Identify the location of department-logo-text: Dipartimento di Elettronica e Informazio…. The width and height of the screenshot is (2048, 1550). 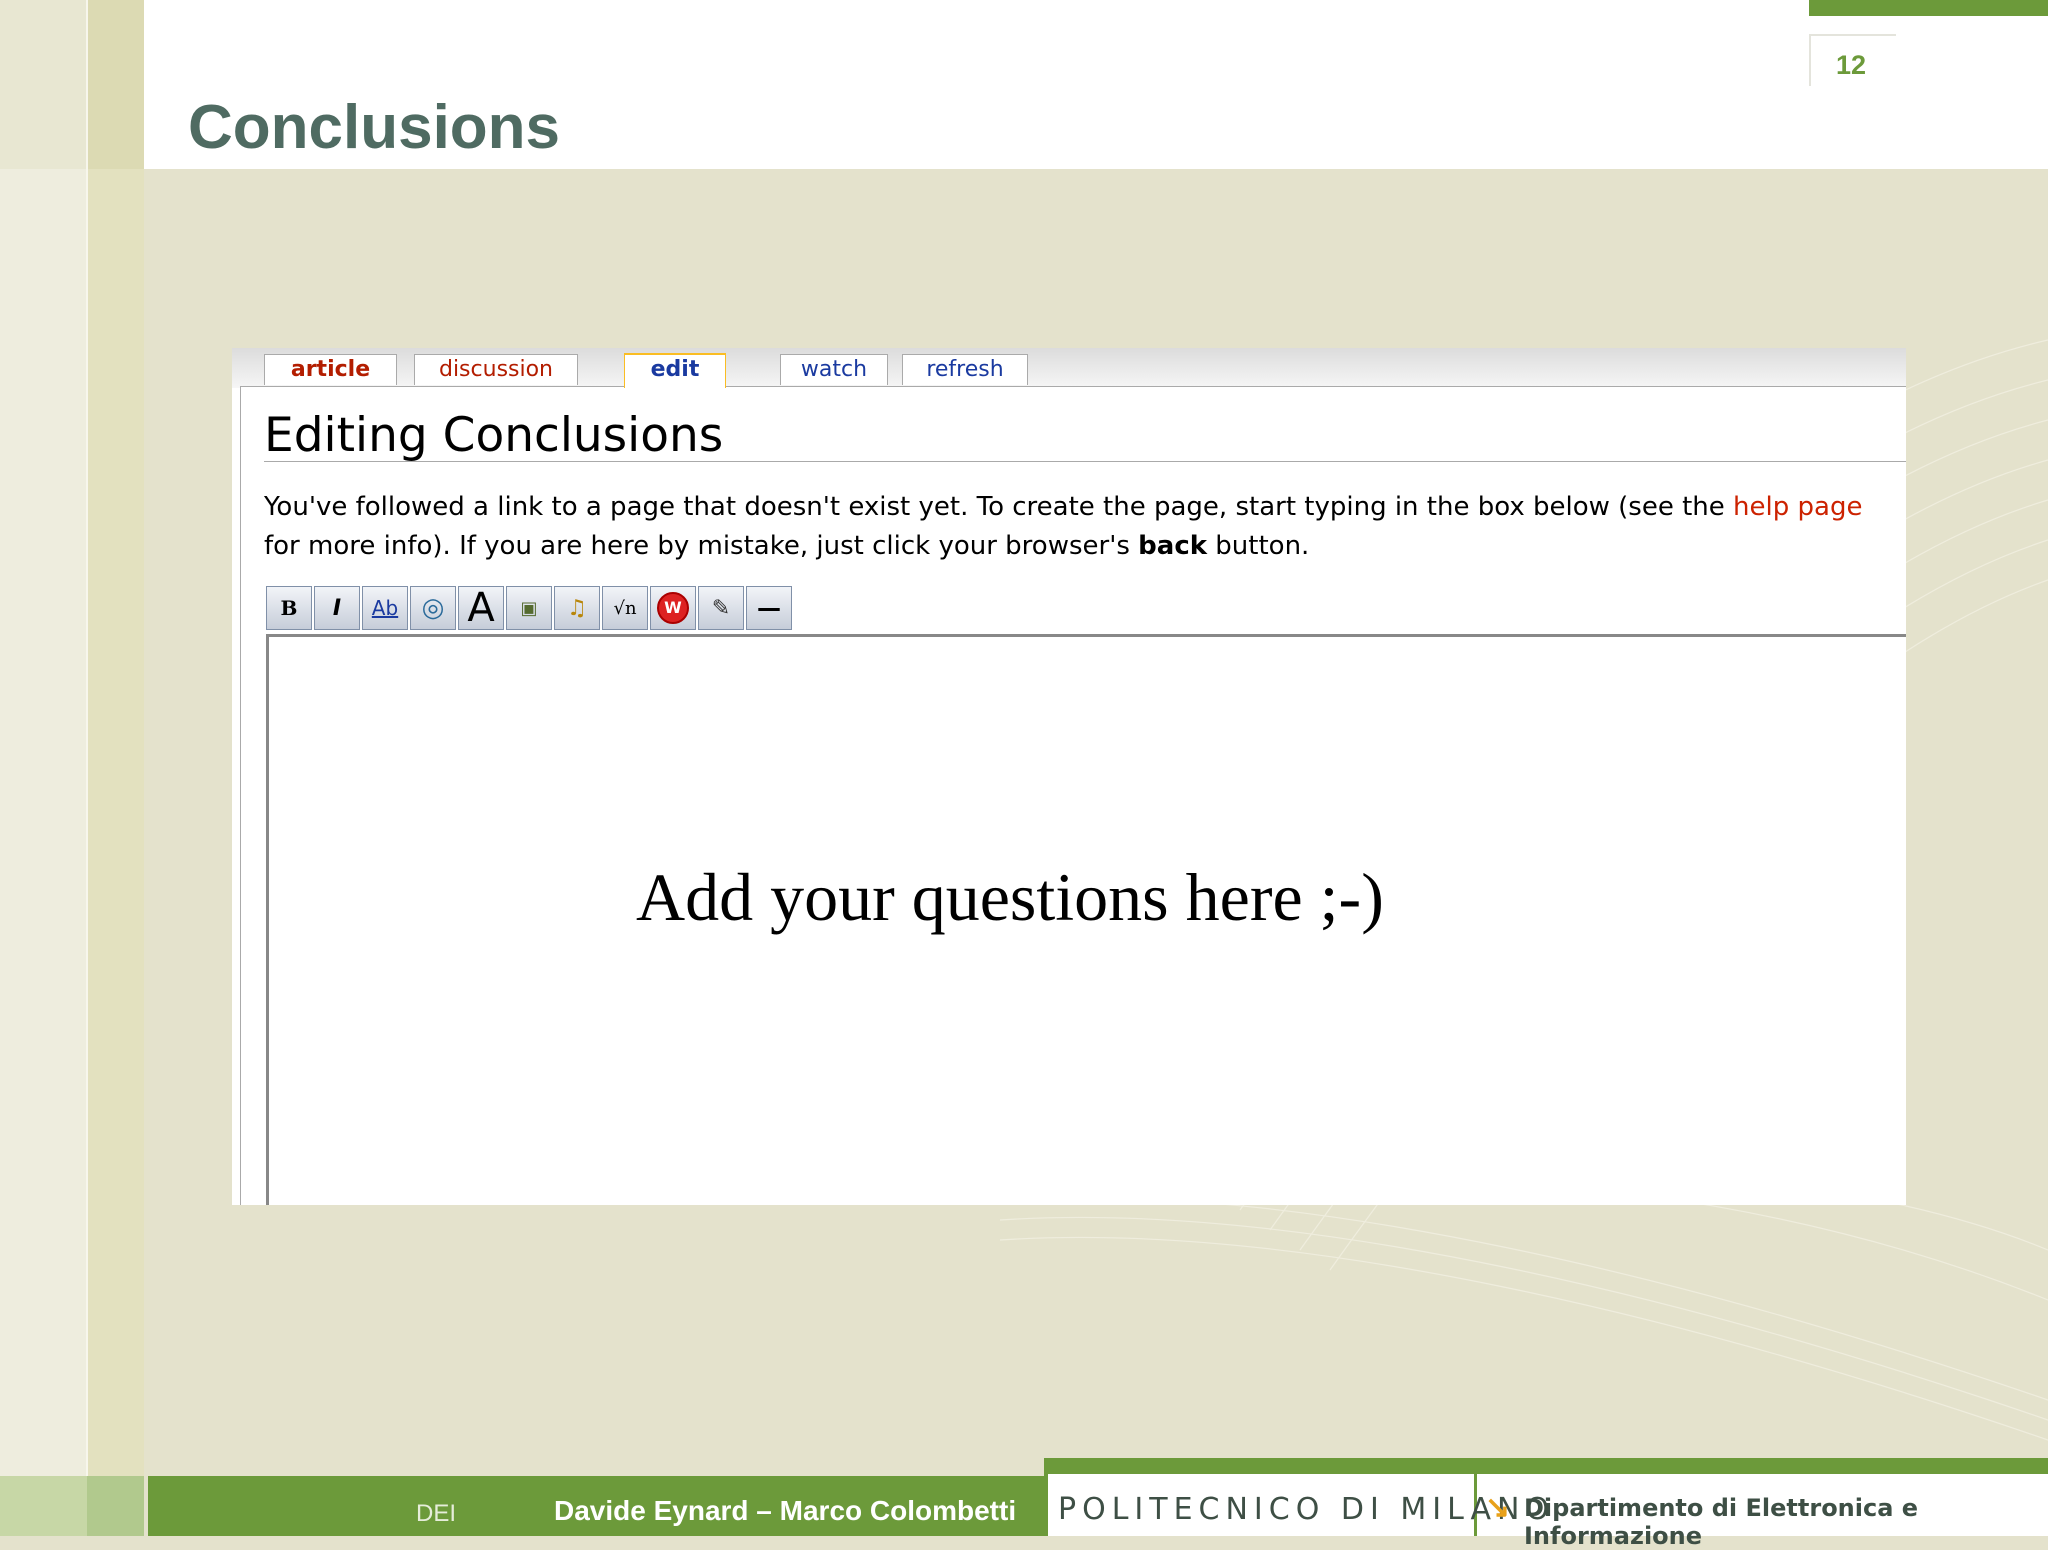
(1721, 1522).